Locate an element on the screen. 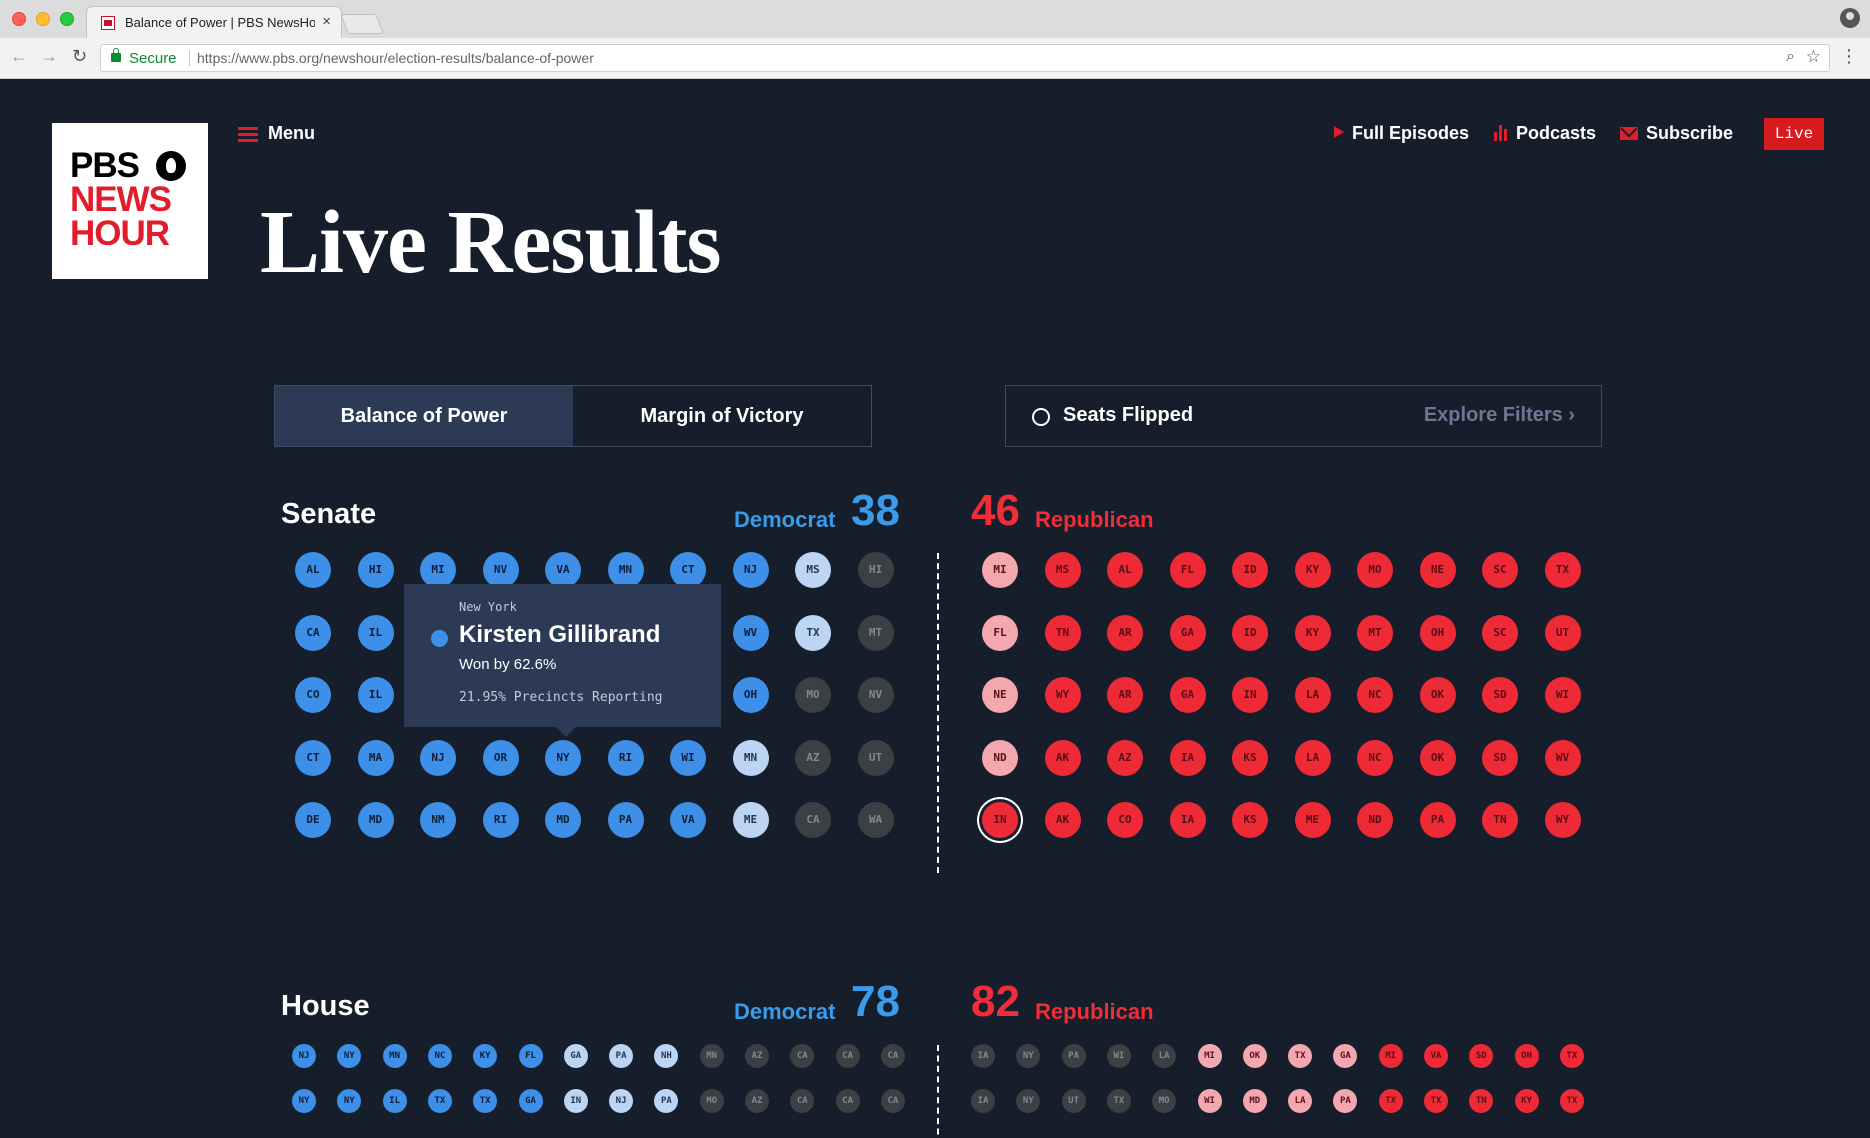  zoom-icon: ⌕ is located at coordinates (1790, 57).